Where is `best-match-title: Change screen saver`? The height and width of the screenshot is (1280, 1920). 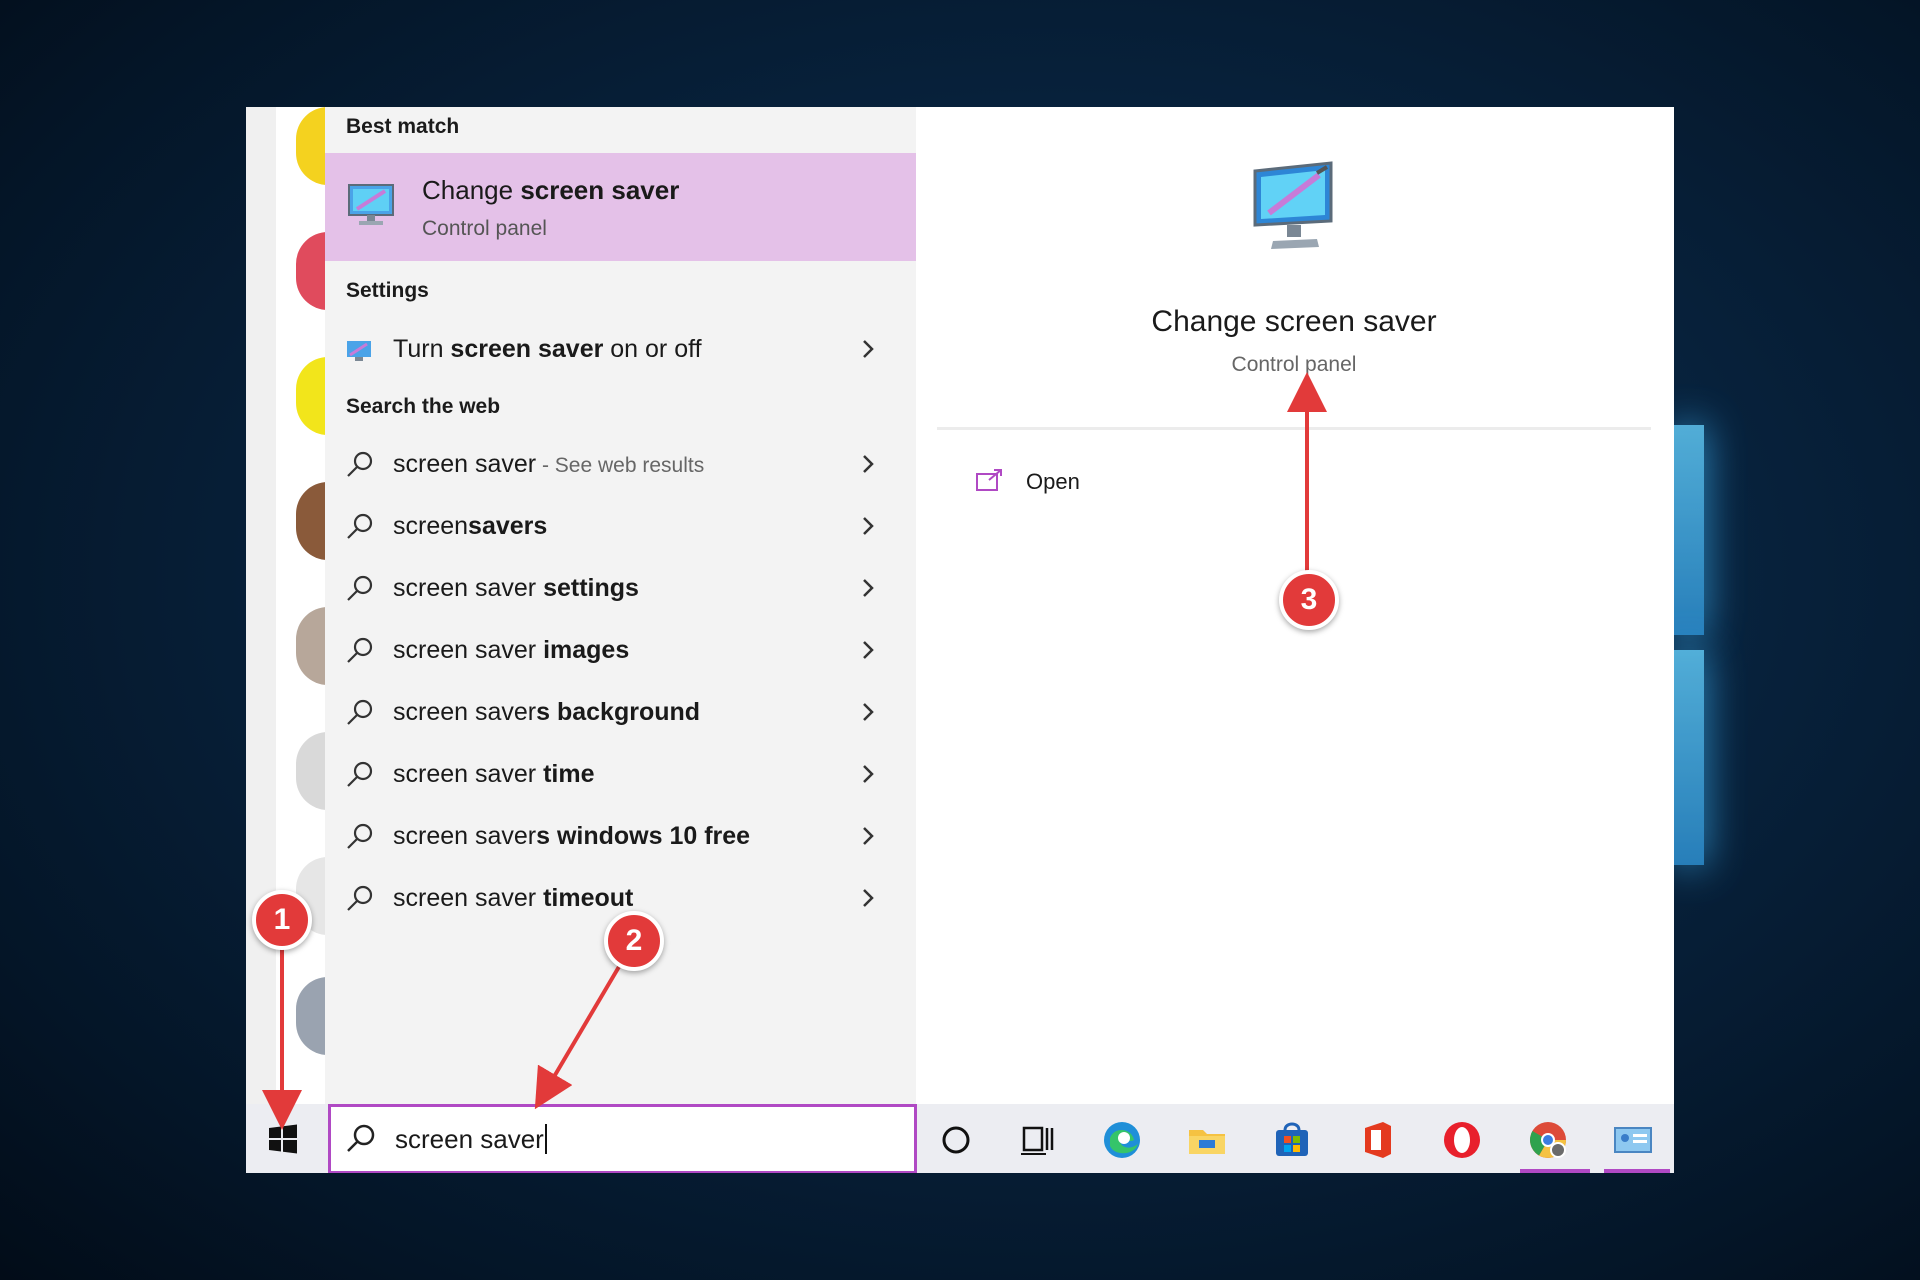 best-match-title: Change screen saver is located at coordinates (551, 190).